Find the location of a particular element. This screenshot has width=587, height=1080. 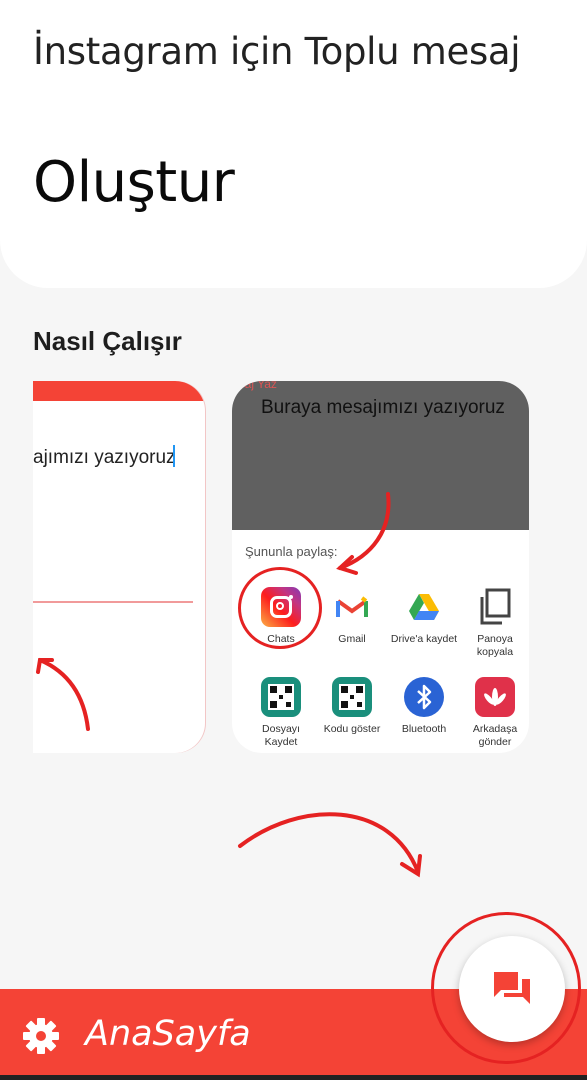

share-target-label: Dosyayı Kaydet is located at coordinates (281, 735).